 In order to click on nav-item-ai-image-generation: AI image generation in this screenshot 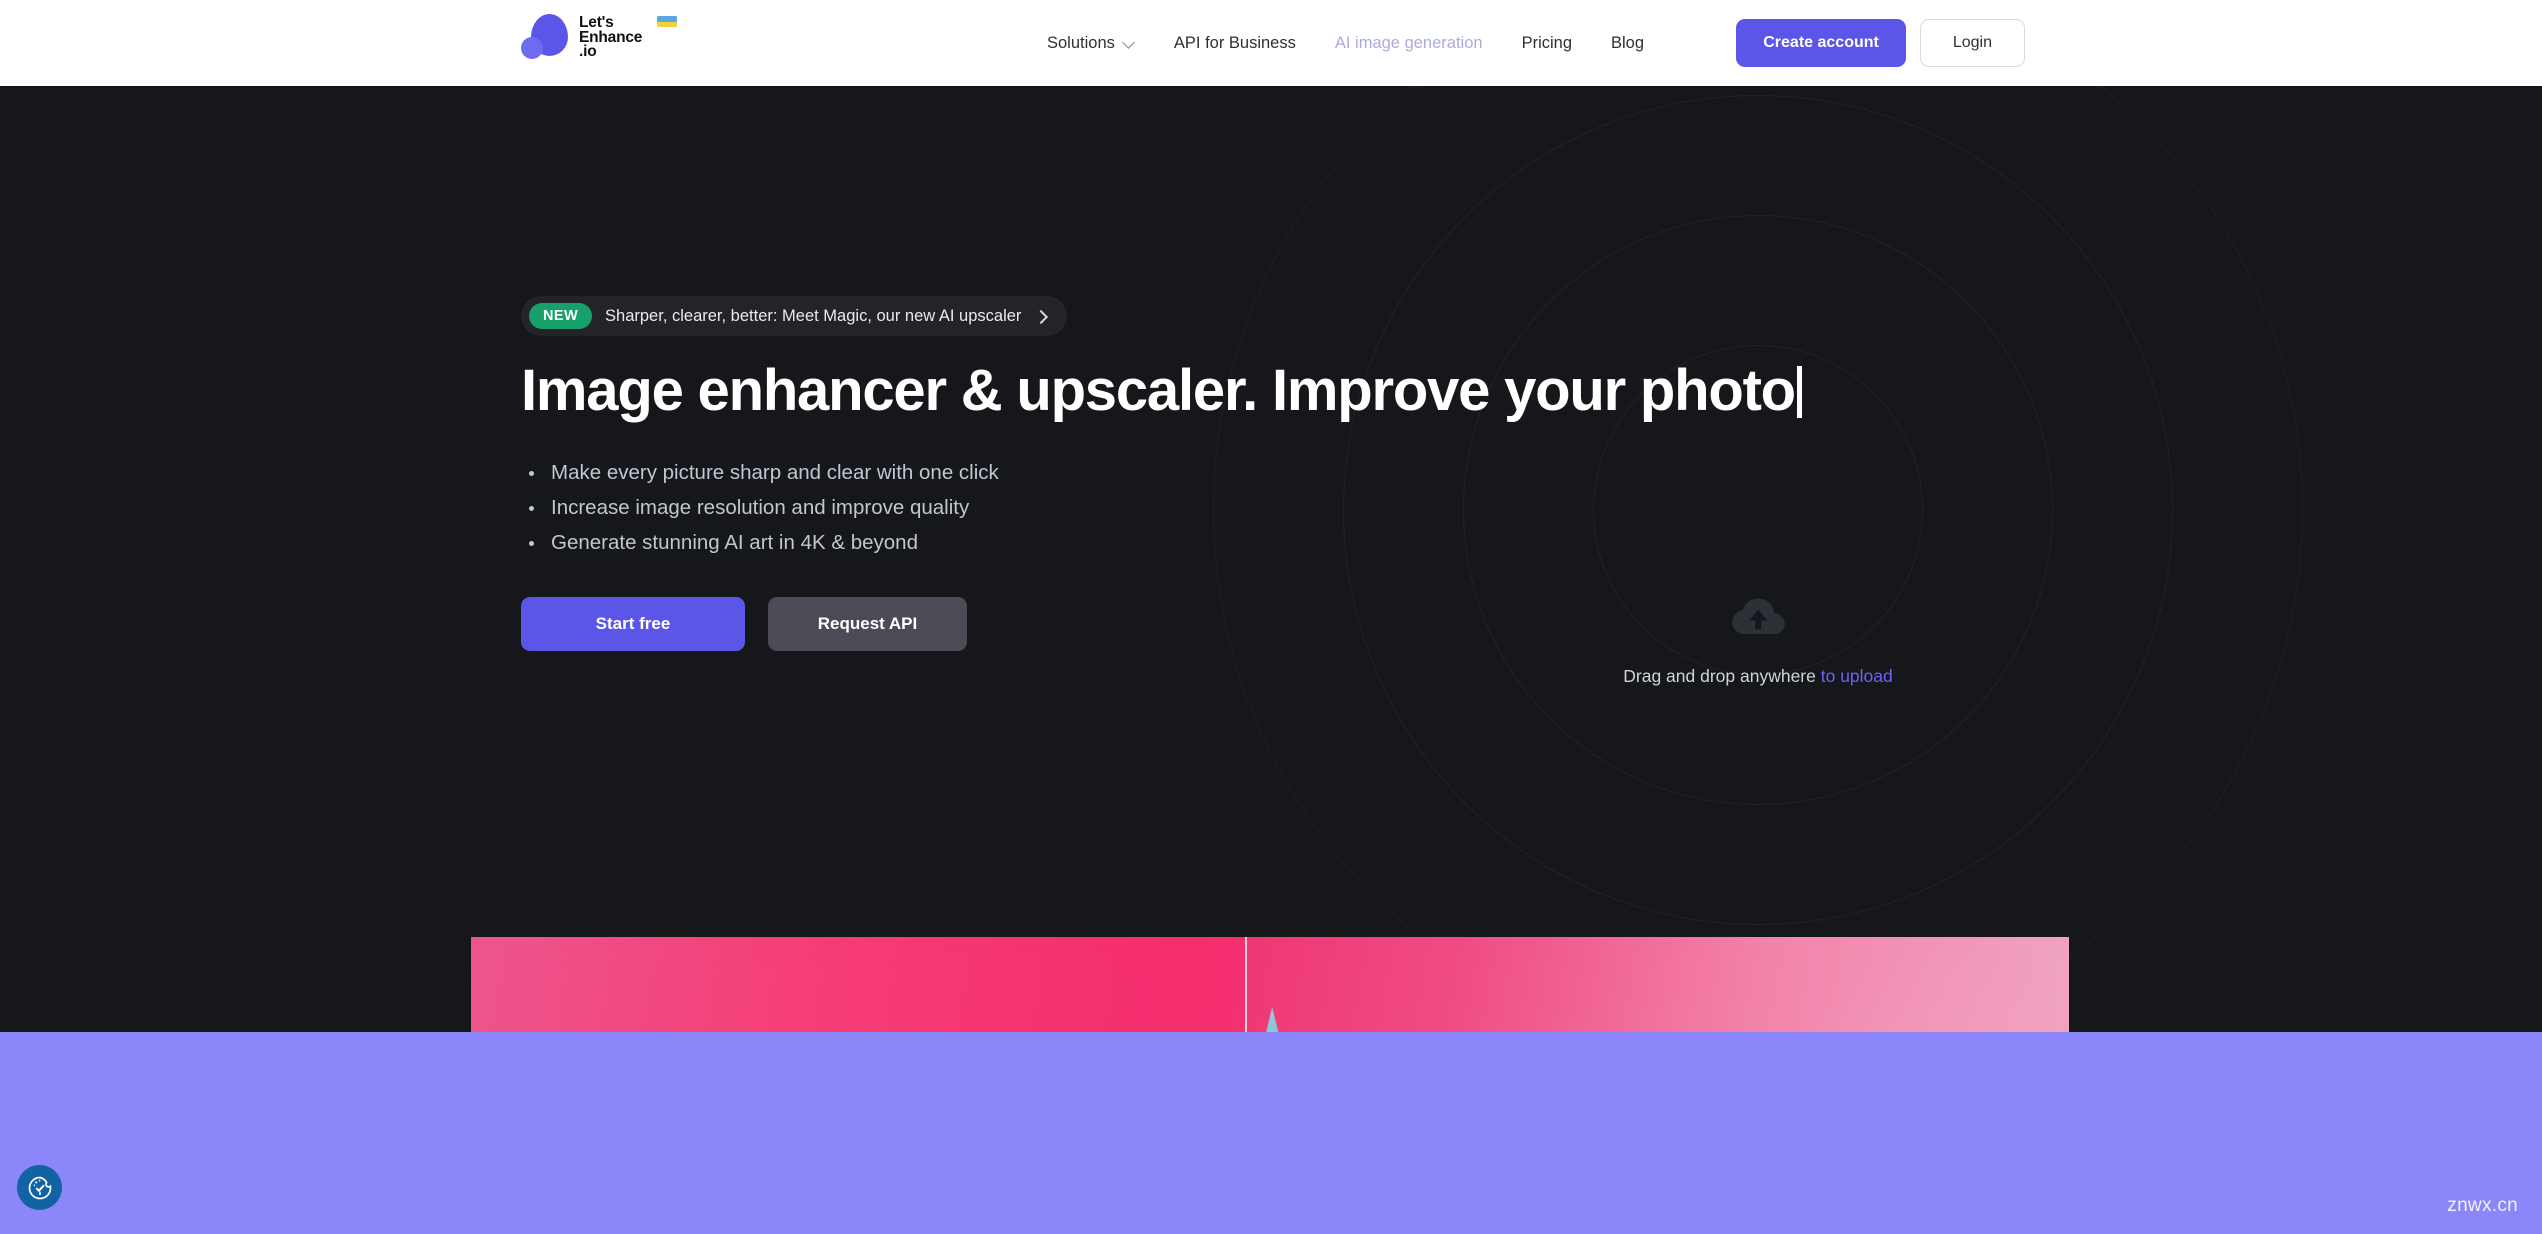, I will do `click(1409, 43)`.